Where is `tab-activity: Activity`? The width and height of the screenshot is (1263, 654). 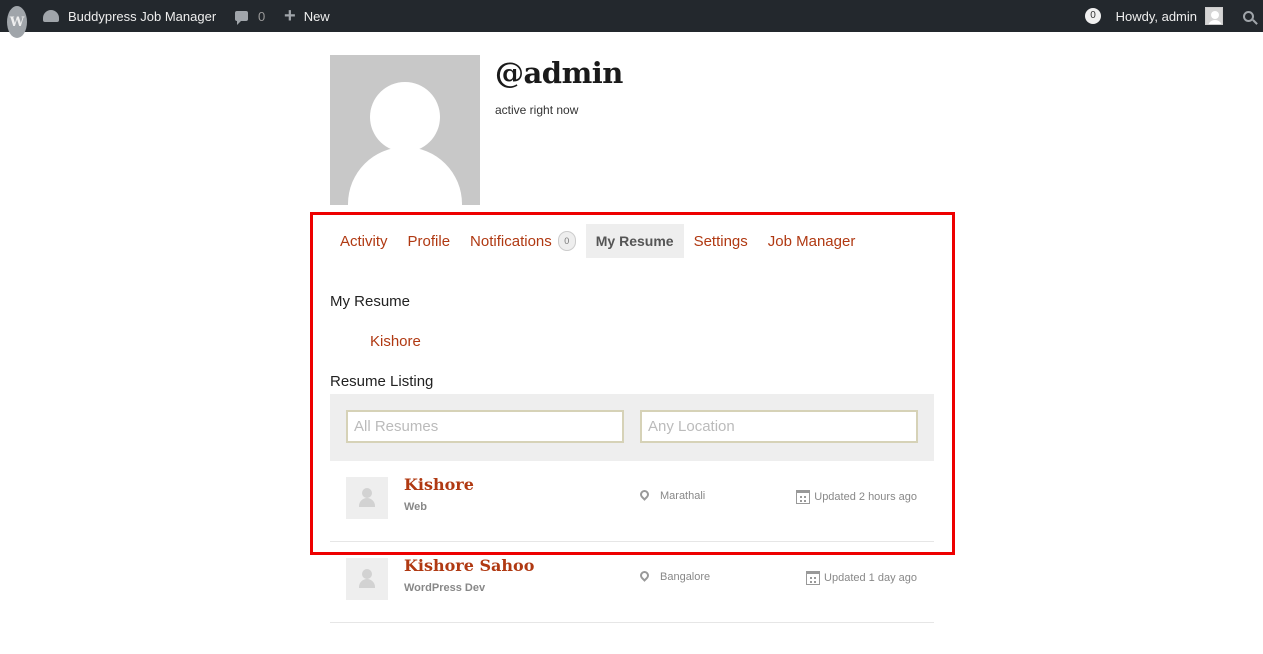 tab-activity: Activity is located at coordinates (364, 241).